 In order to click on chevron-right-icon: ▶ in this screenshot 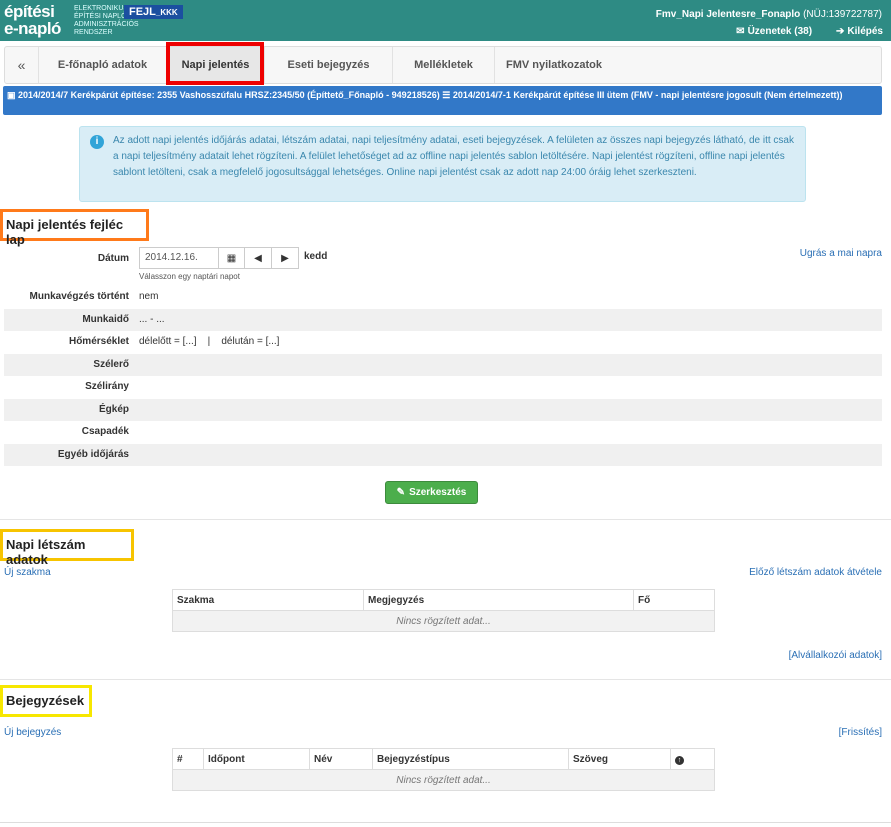, I will do `click(285, 258)`.